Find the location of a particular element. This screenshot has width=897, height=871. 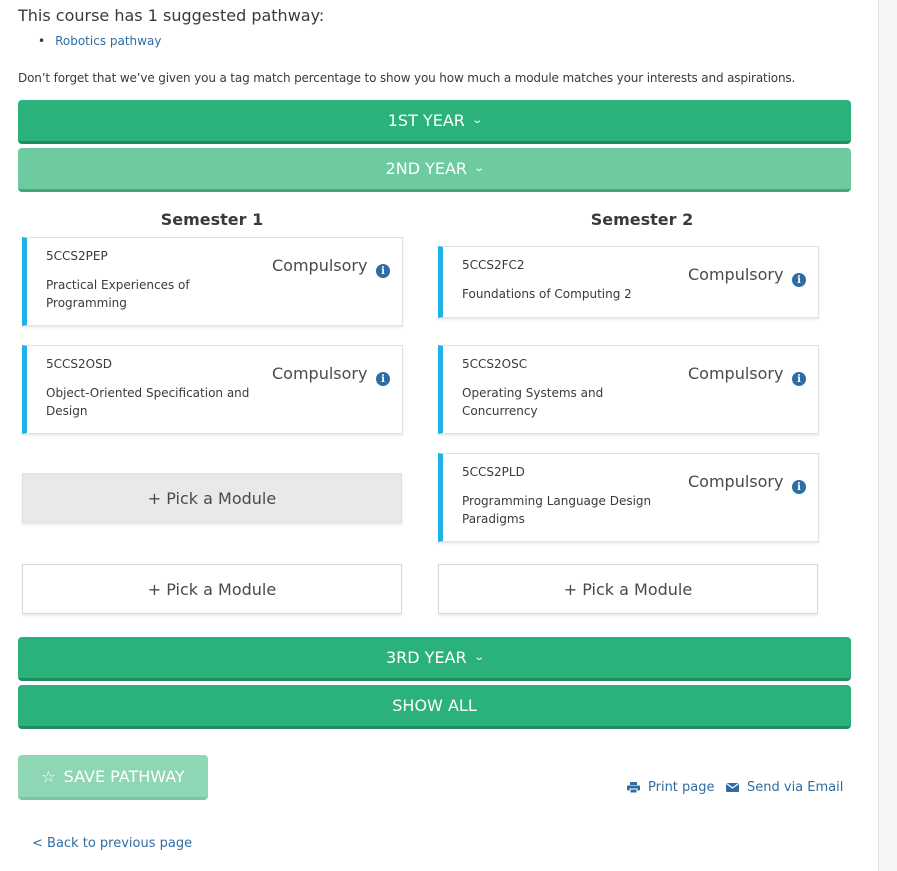

save-pathway-button: ☆ SAVE PATHWAY is located at coordinates (113, 777).